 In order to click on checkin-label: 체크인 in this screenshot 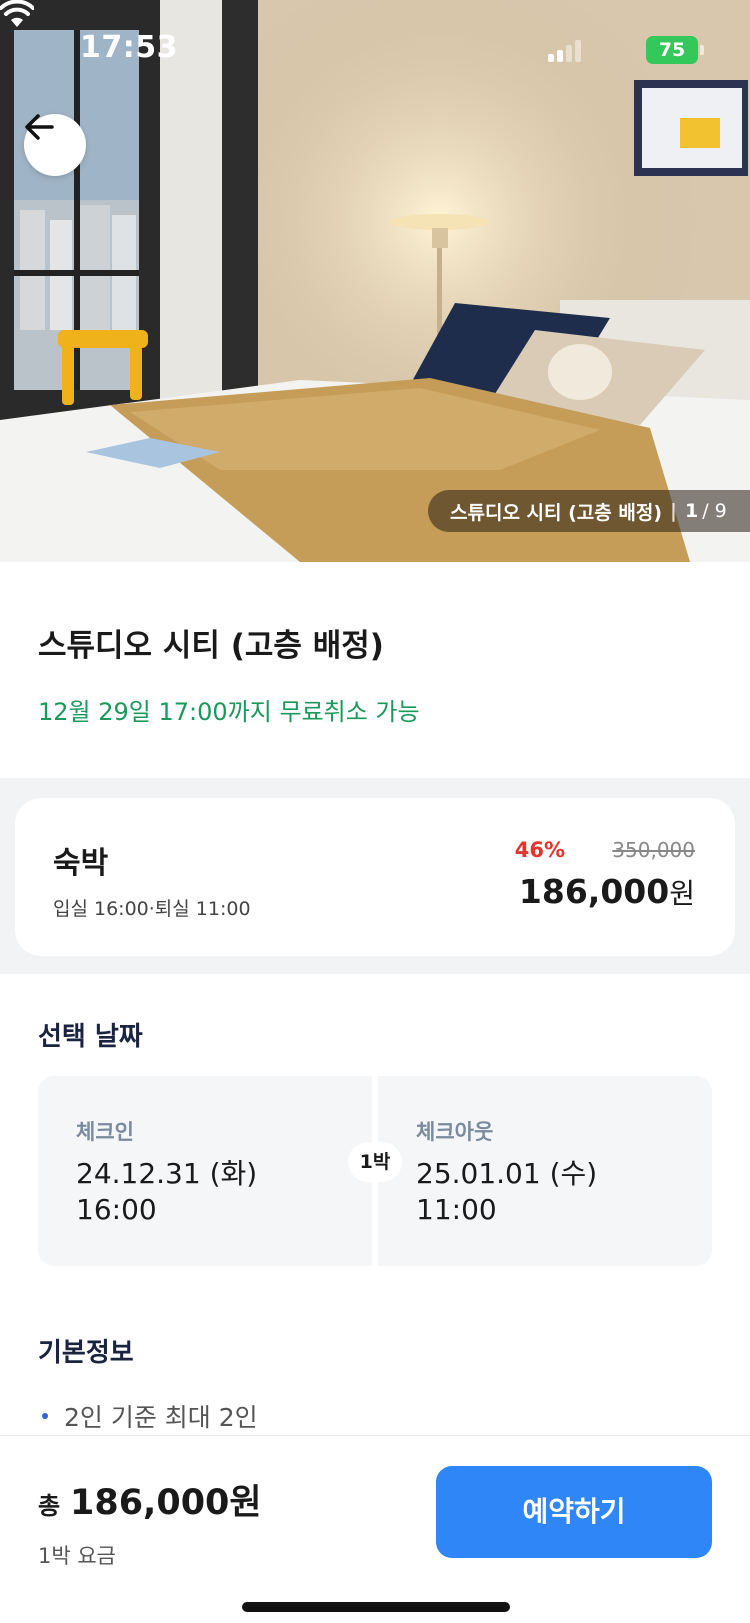, I will do `click(105, 1132)`.